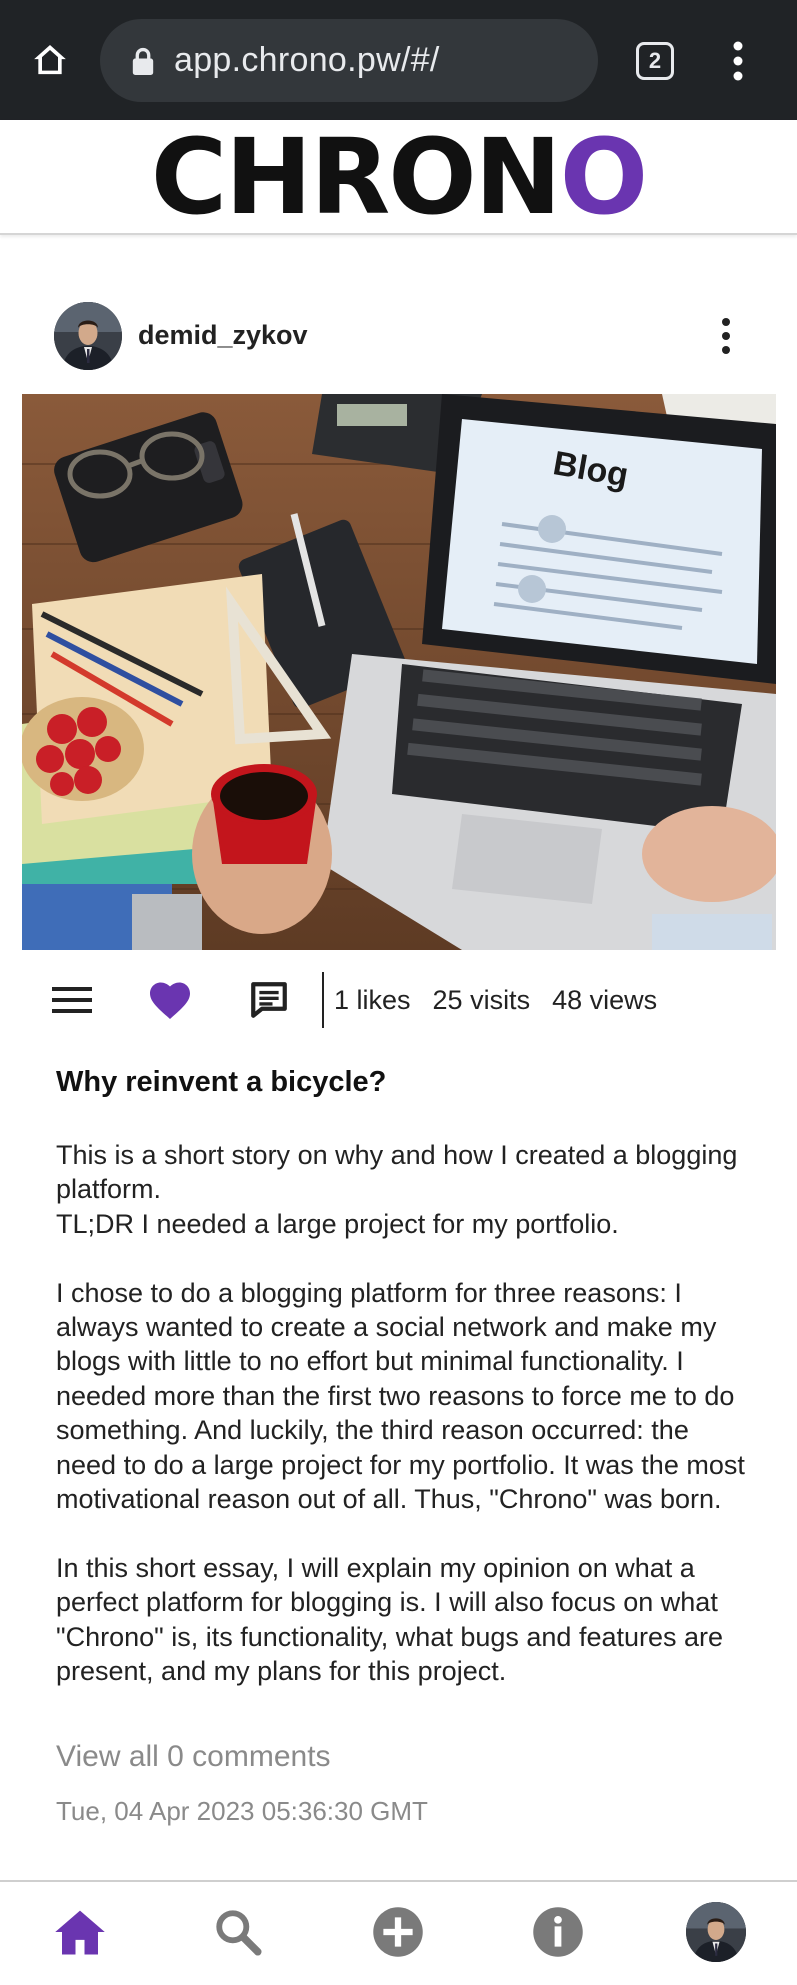 The width and height of the screenshot is (797, 1985). What do you see at coordinates (481, 999) in the screenshot?
I see `visits-count: 25 visits` at bounding box center [481, 999].